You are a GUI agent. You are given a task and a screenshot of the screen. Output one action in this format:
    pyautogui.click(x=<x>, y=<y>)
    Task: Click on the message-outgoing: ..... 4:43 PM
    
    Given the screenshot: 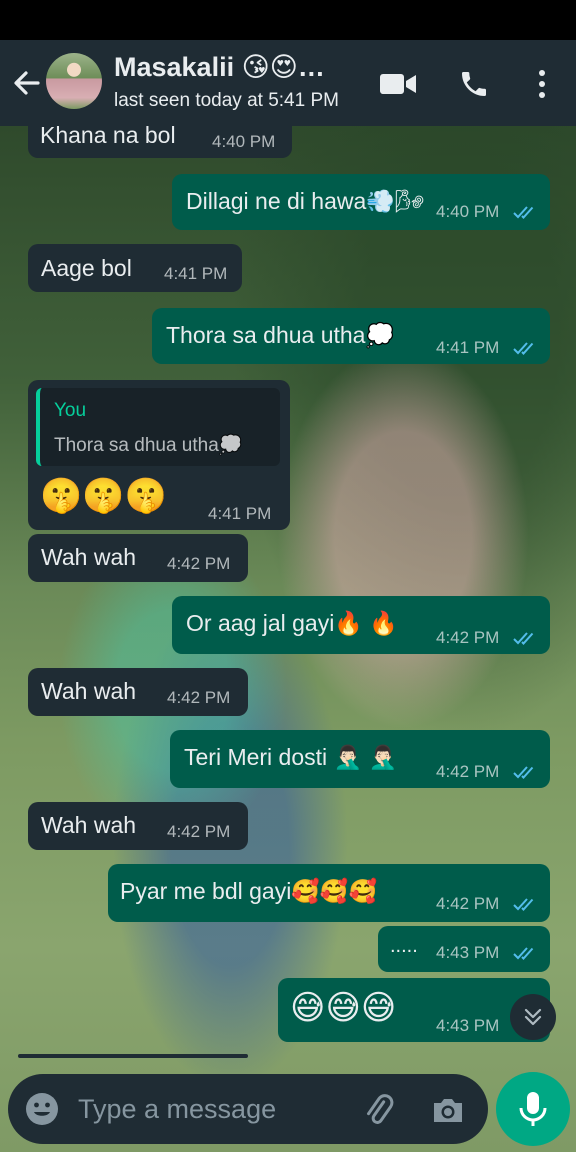 What is the action you would take?
    pyautogui.click(x=464, y=949)
    